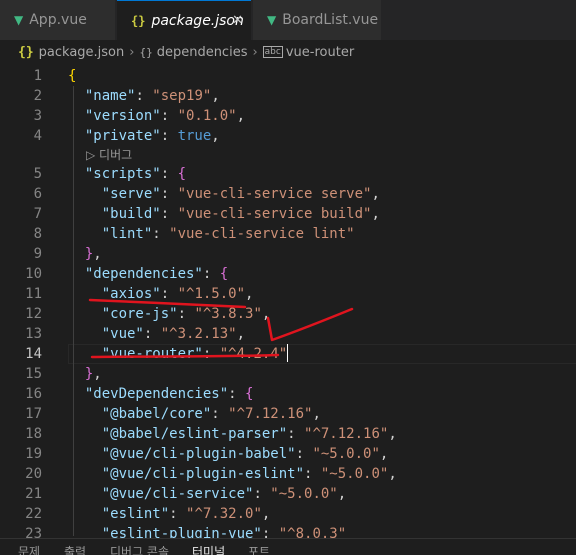 This screenshot has width=576, height=555. What do you see at coordinates (37, 234) in the screenshot?
I see `line-number: 8` at bounding box center [37, 234].